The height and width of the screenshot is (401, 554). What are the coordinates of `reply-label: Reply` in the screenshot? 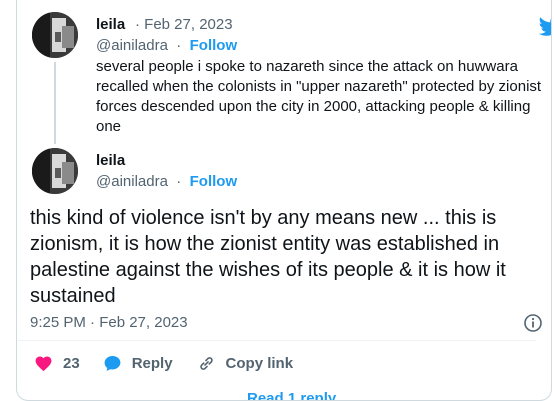 It's located at (152, 363).